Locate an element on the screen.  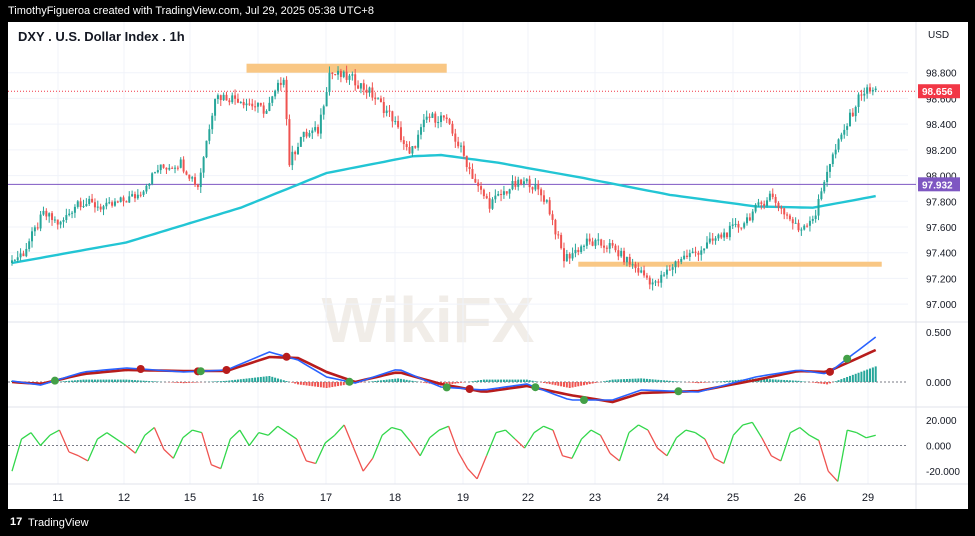
macd-cross-down-dot is located at coordinates (140, 369).